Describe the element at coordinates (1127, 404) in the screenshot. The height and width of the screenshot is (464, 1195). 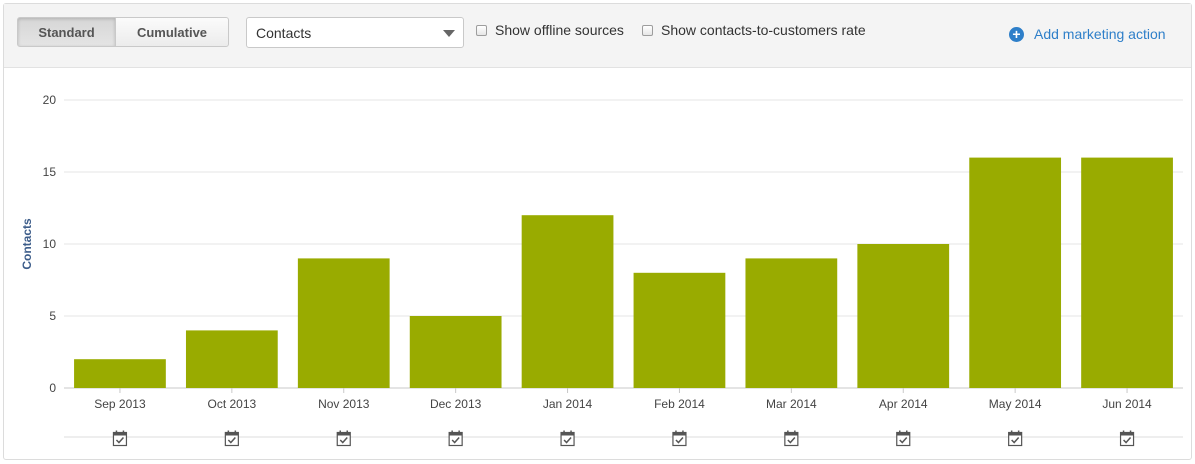
I see `x-tick-label: Jun 2014` at that location.